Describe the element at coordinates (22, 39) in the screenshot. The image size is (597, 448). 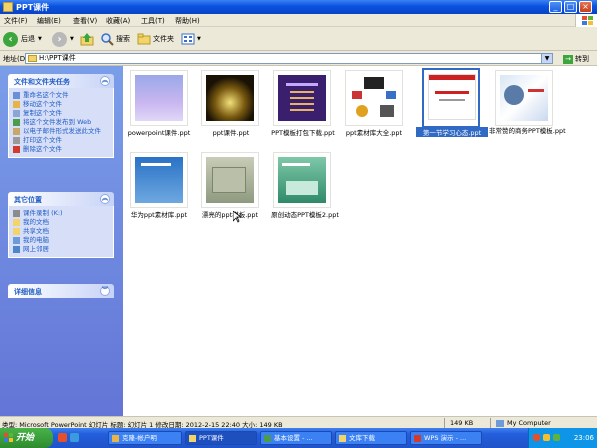
I see `back-button: ‹ 后退 ▼` at that location.